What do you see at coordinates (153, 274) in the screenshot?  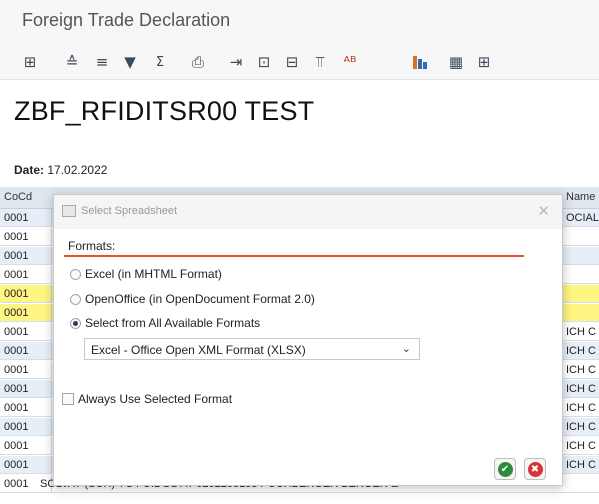 I see `radio-label: Excel (in MHTML Format)` at bounding box center [153, 274].